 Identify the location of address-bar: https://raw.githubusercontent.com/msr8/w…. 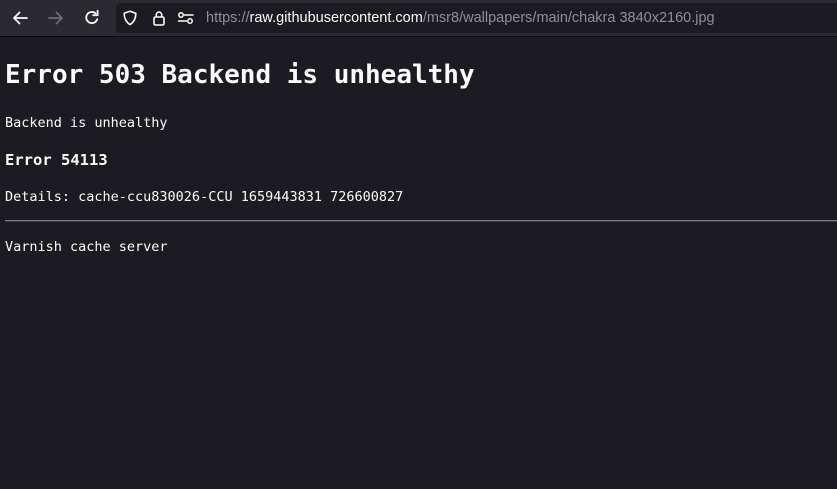
(476, 18).